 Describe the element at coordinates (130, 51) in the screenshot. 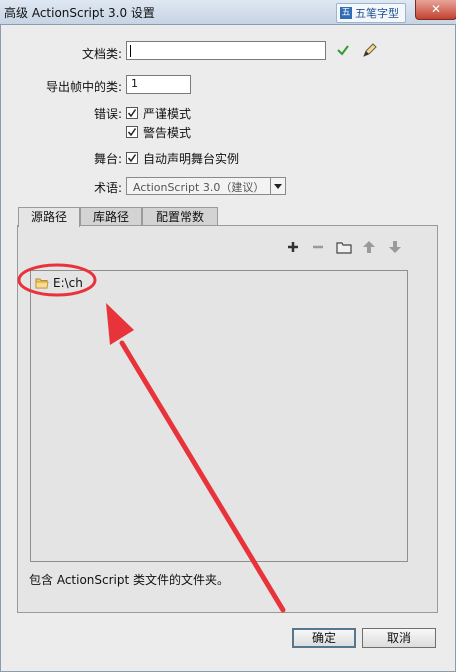

I see `text-cursor` at that location.